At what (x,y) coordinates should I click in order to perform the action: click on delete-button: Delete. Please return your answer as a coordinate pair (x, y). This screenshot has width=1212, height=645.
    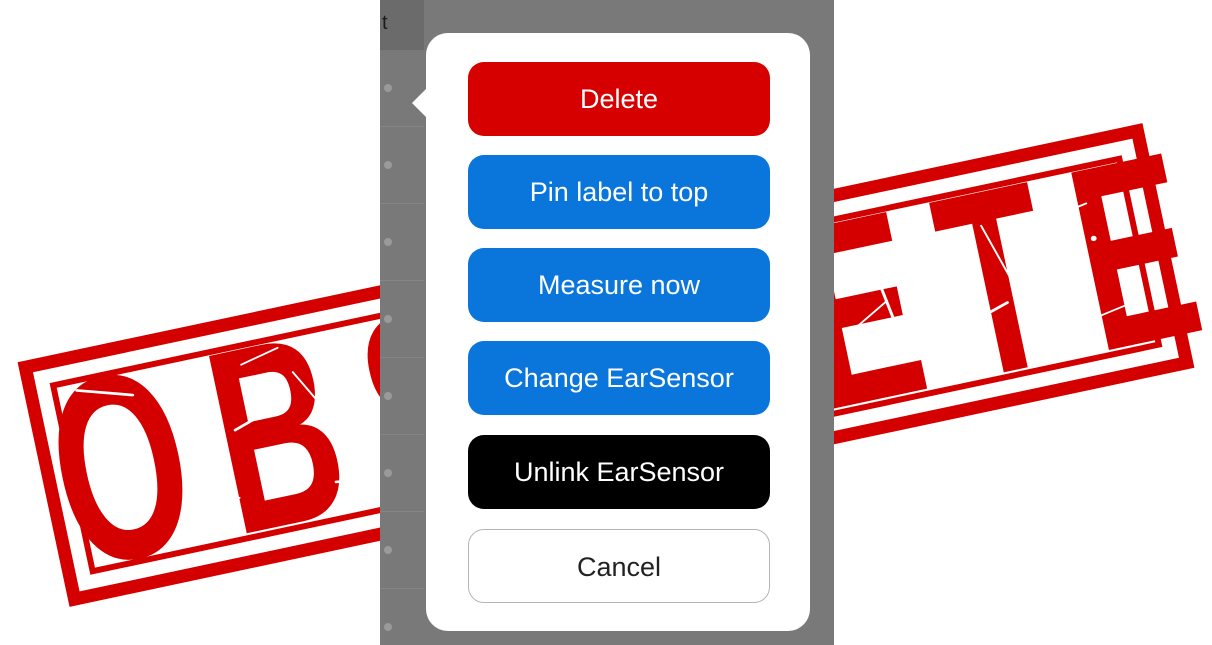
    Looking at the image, I should click on (619, 99).